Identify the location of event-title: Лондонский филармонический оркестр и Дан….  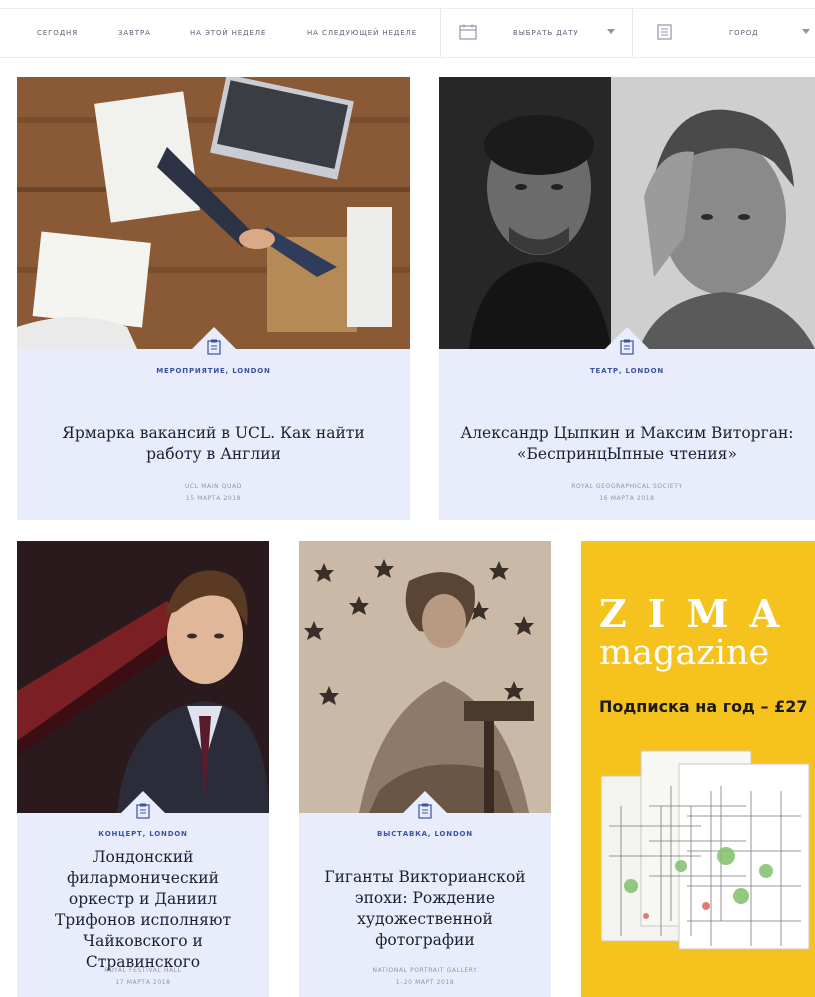
(143, 910).